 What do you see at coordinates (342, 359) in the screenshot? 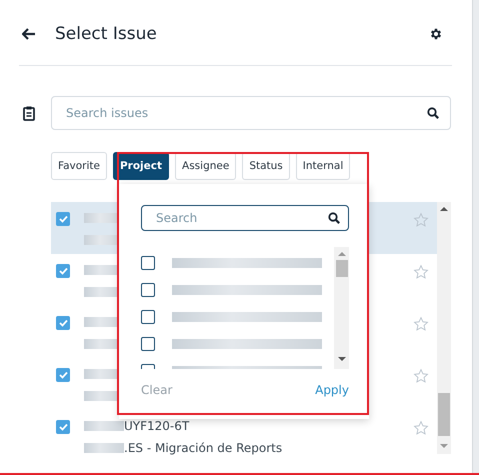
I see `scroll-down-icon` at bounding box center [342, 359].